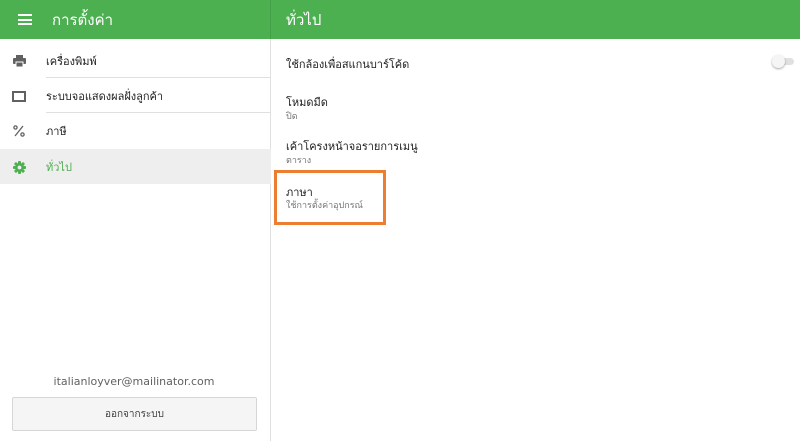 This screenshot has height=441, width=800. Describe the element at coordinates (304, 19) in the screenshot. I see `section-title: ทั่วไป` at that location.